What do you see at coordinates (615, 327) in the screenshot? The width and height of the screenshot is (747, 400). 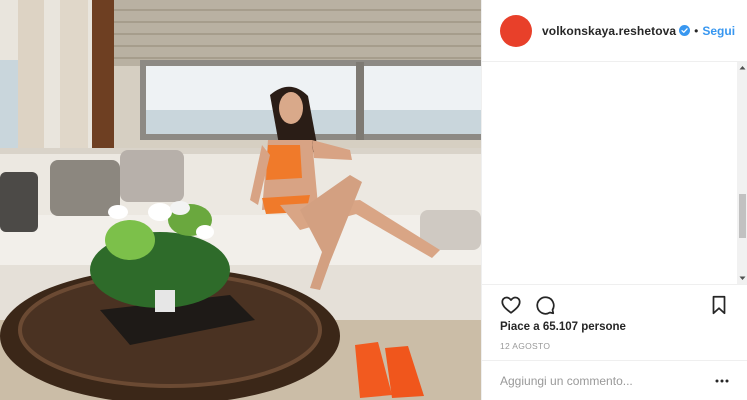 I see `likes-count: Piace a 65.107 persone` at bounding box center [615, 327].